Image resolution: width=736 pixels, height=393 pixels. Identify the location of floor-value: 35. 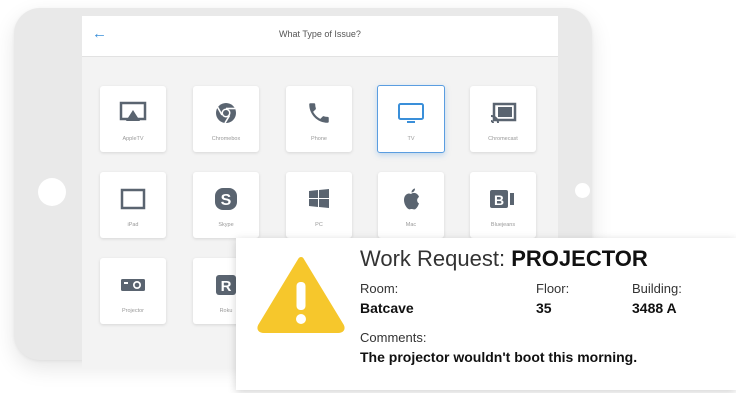
(544, 308).